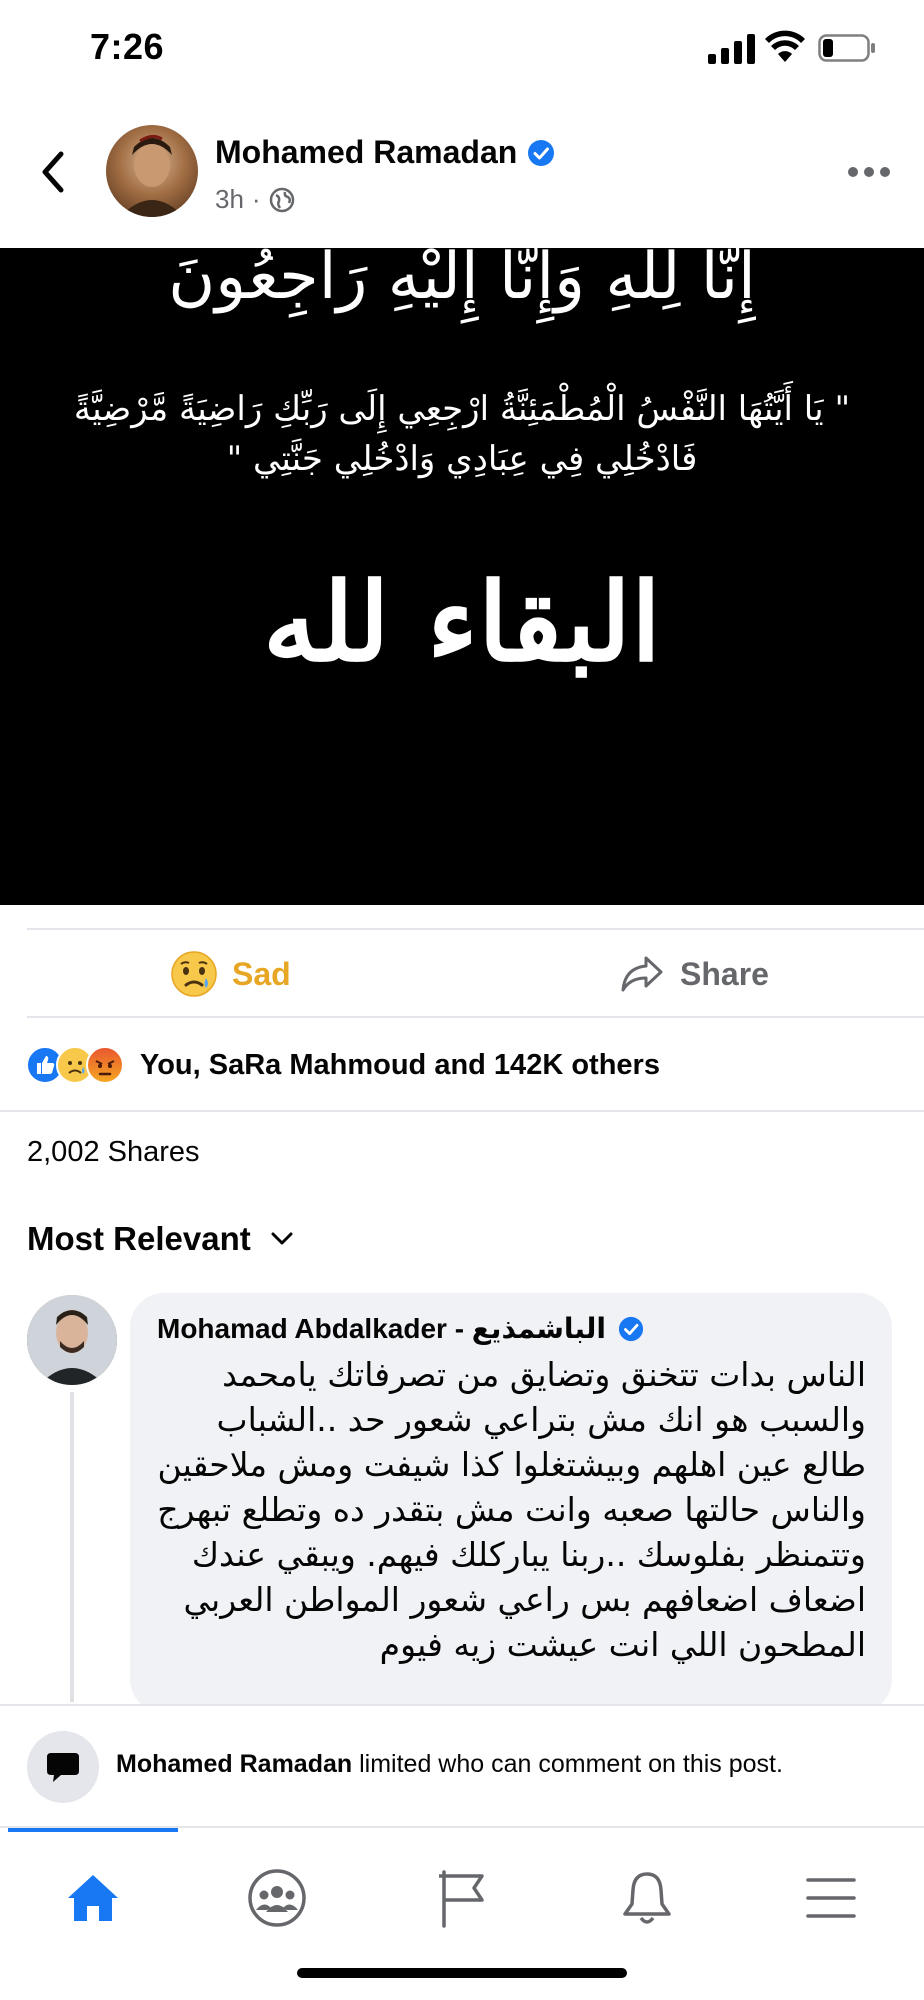  I want to click on more-options-icon, so click(869, 172).